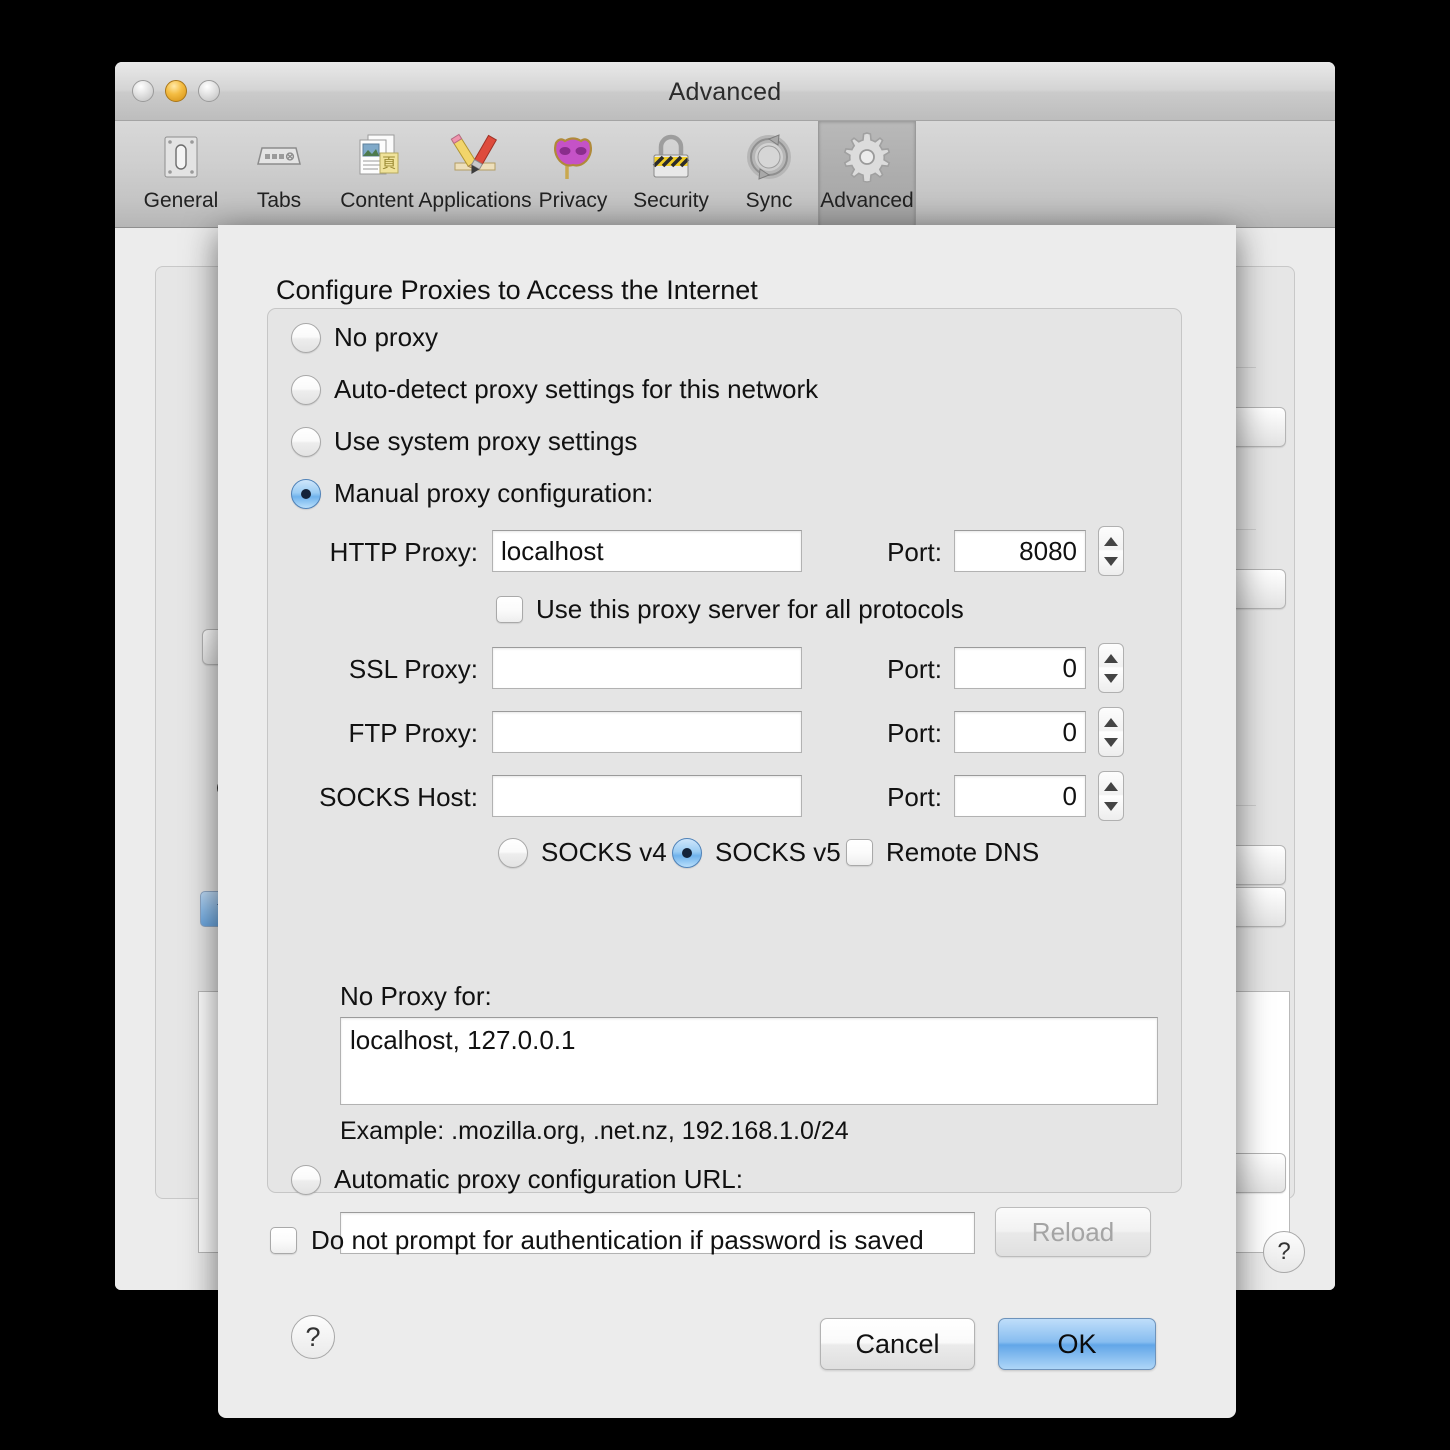  Describe the element at coordinates (769, 157) in the screenshot. I see `sync-arrows-icon` at that location.